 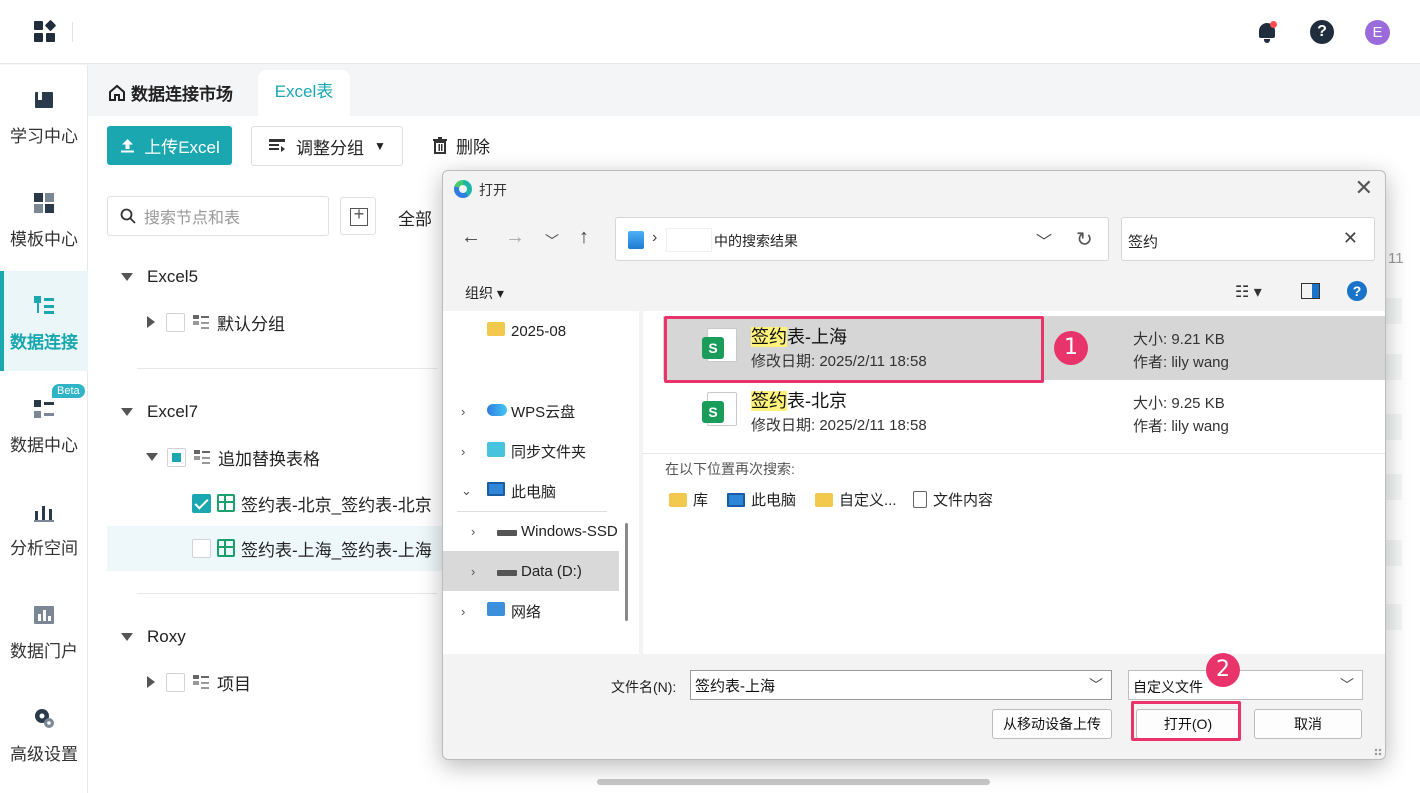 What do you see at coordinates (44, 733) in the screenshot?
I see `nav-item-settings: 高级设置` at bounding box center [44, 733].